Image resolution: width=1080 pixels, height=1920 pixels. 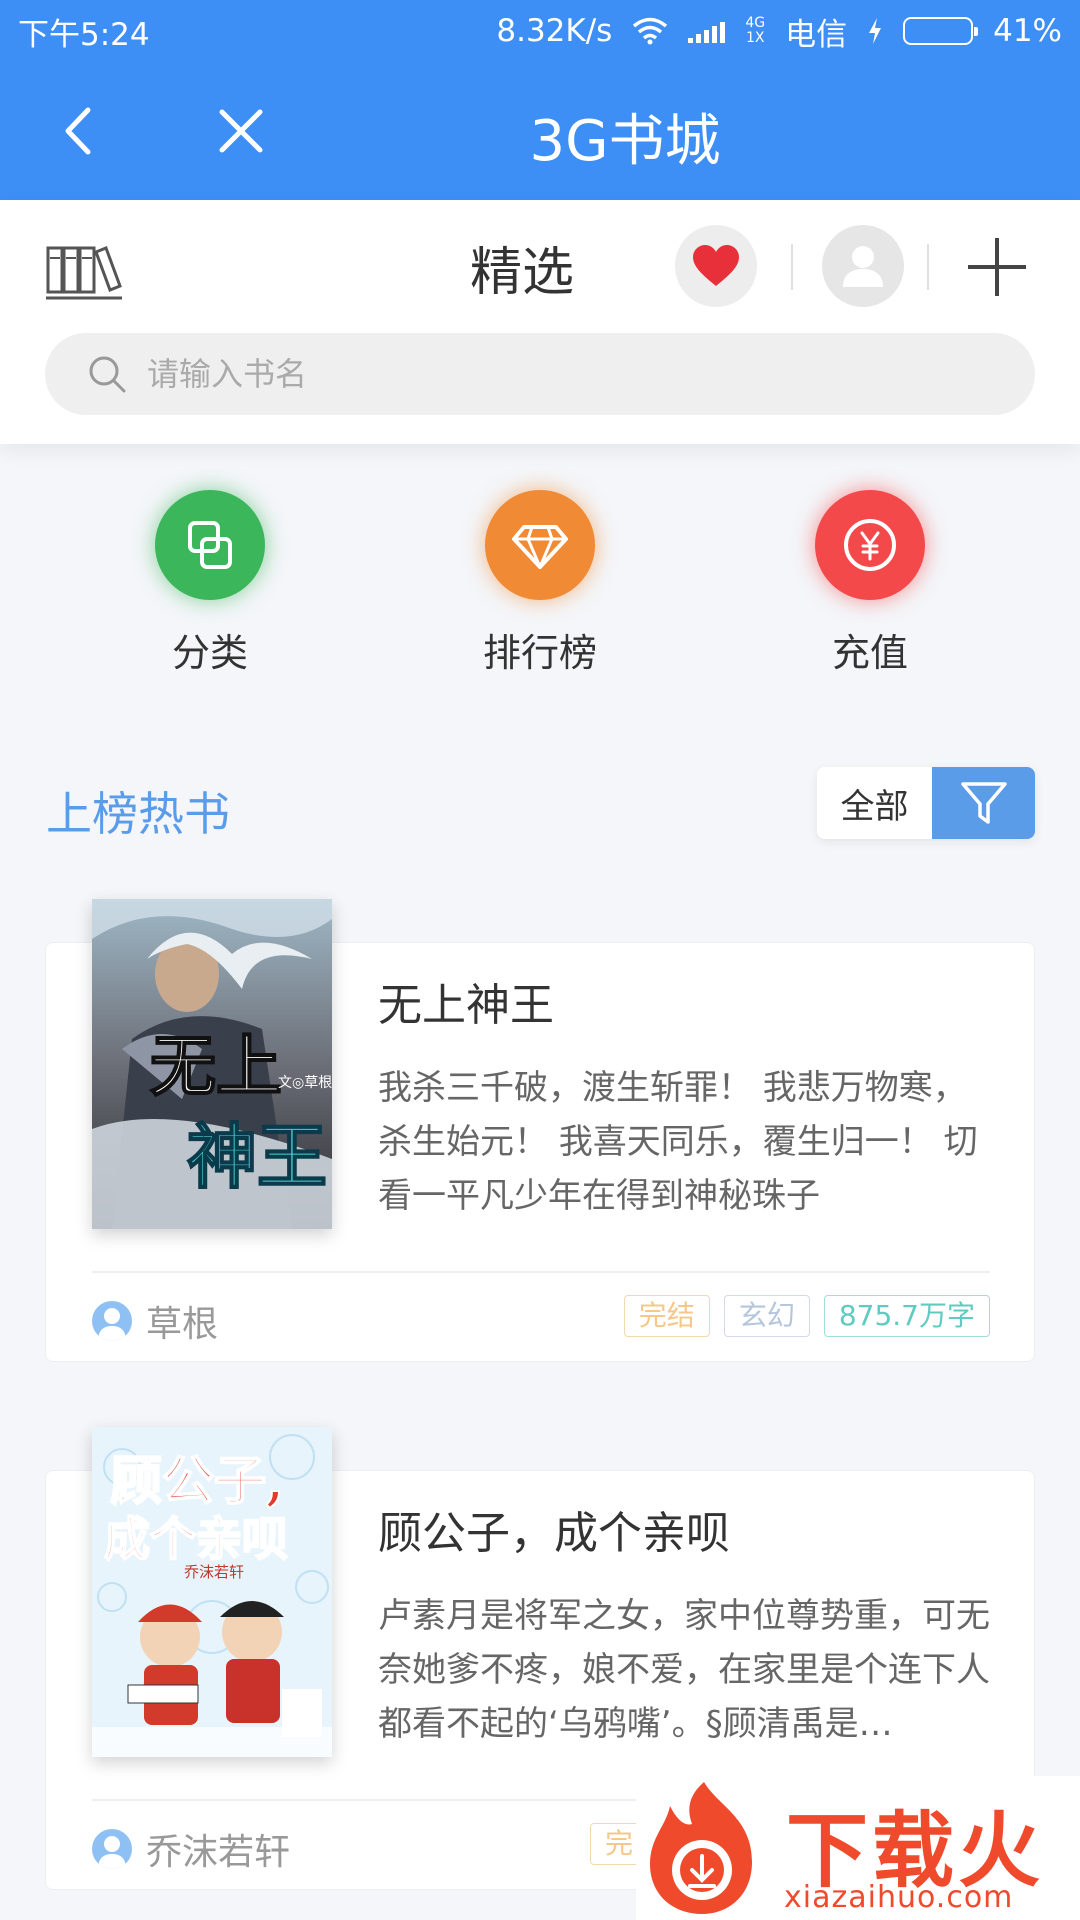 What do you see at coordinates (84, 272) in the screenshot?
I see `bookshelf-icon` at bounding box center [84, 272].